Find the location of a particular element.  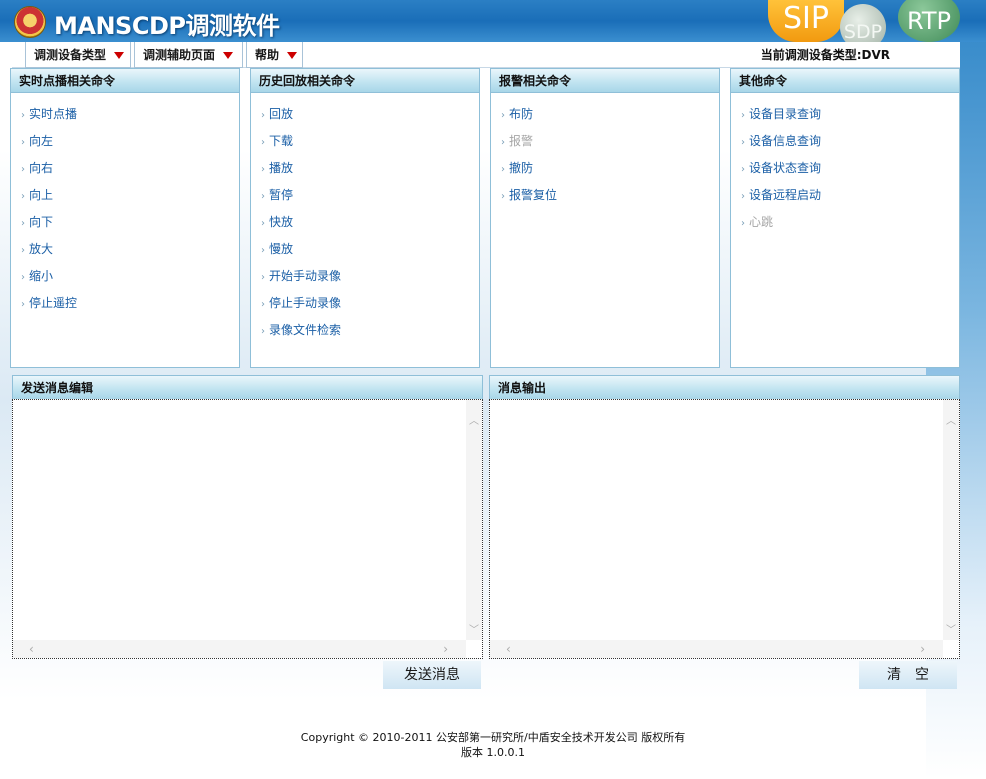

output-panel-title: 消息输出 is located at coordinates (724, 387).